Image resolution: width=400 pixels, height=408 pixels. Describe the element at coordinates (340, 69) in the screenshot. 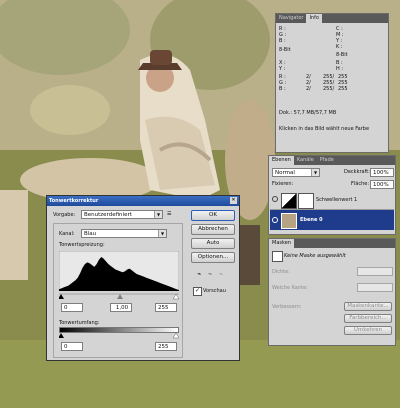

I see `h-label: H :` at that location.